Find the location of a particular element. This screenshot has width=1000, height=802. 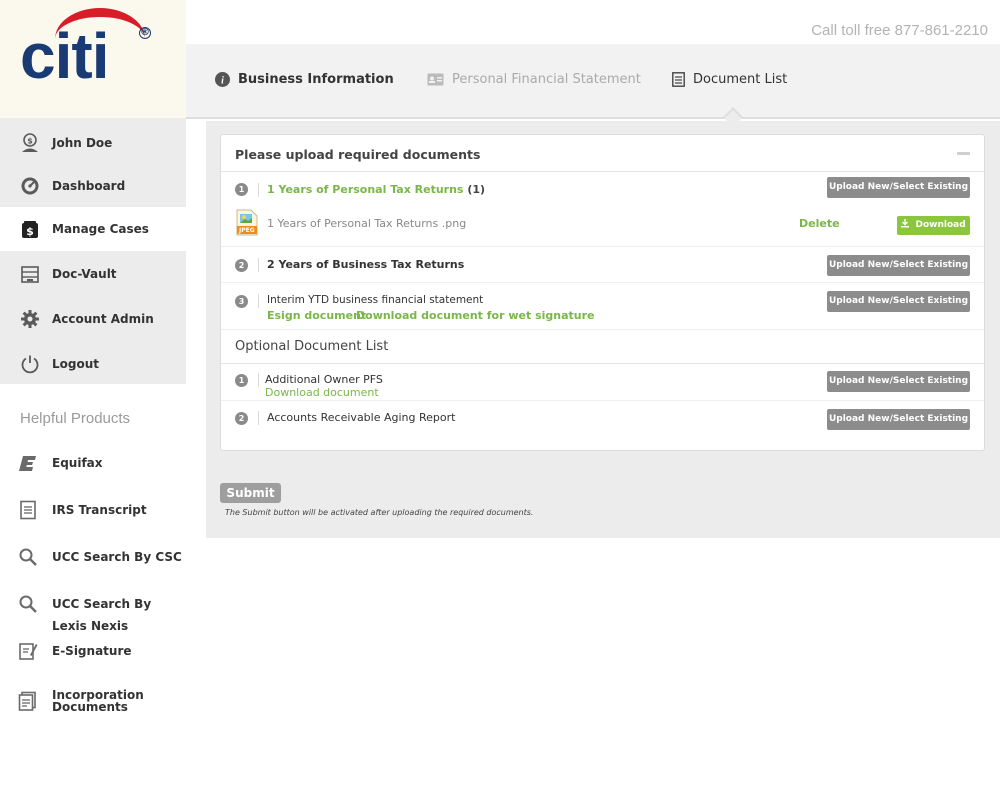

sidebar-item-doc-vault: Doc-Vault is located at coordinates (93, 274).